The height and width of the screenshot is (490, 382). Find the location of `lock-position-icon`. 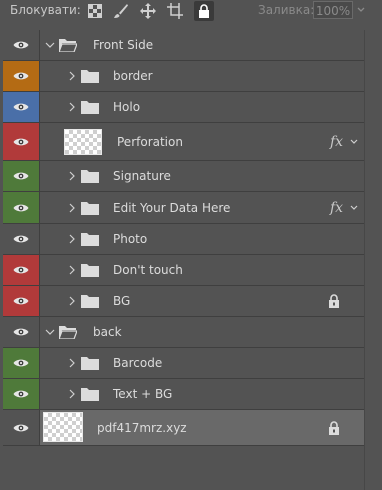

lock-position-icon is located at coordinates (148, 11).